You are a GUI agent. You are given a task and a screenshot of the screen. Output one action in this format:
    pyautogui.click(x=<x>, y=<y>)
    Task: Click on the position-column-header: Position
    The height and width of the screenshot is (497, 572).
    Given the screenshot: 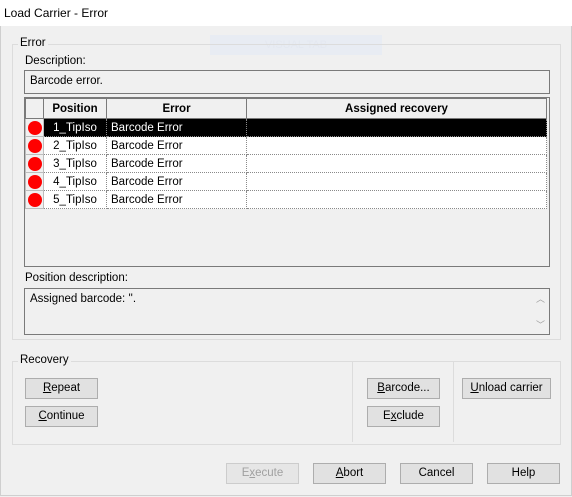 What is the action you would take?
    pyautogui.click(x=75, y=108)
    